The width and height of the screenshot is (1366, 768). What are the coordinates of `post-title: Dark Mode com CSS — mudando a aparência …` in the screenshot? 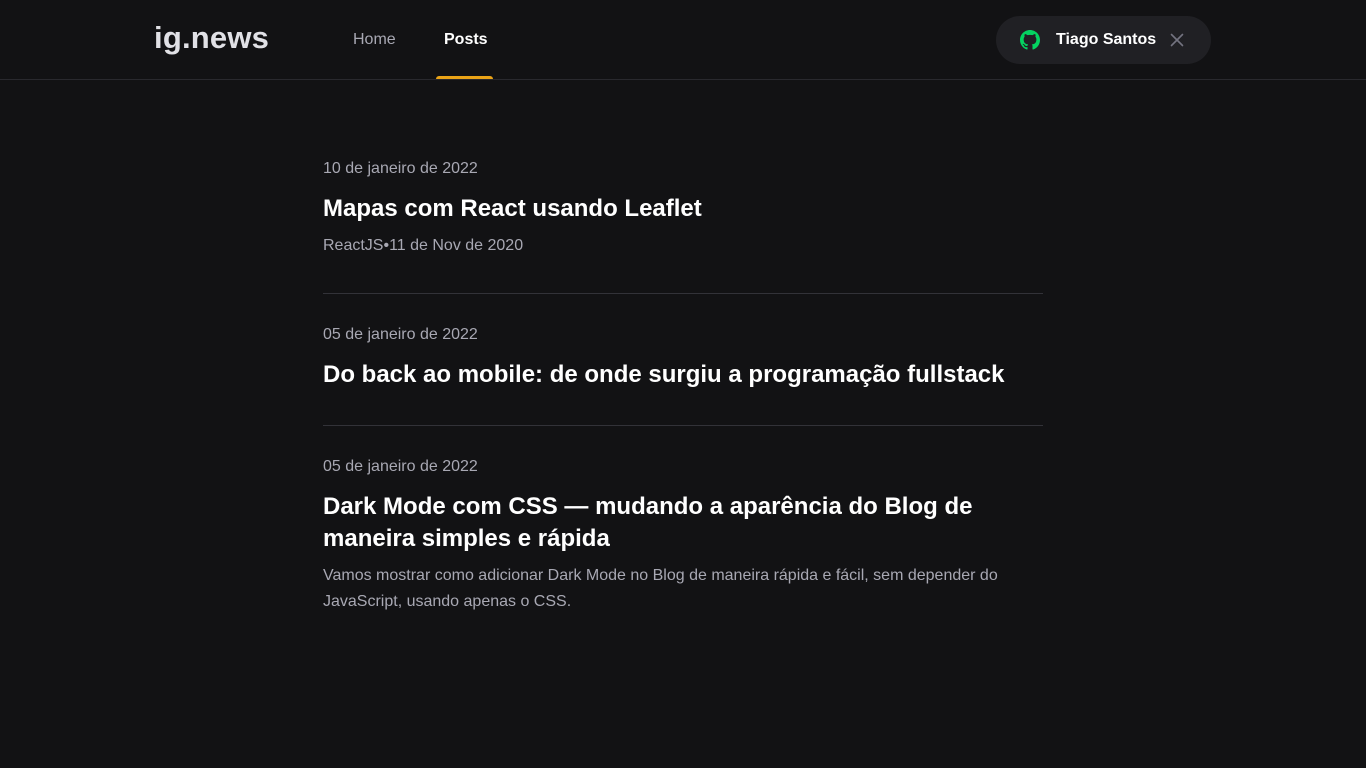 It's located at (683, 523).